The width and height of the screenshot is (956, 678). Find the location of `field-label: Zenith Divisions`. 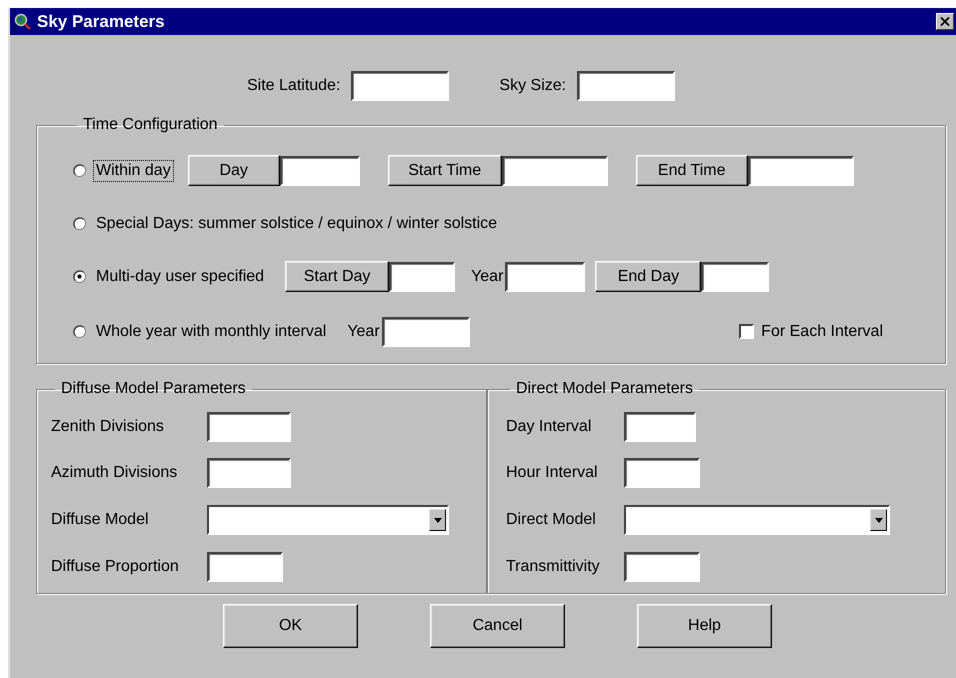

field-label: Zenith Divisions is located at coordinates (108, 427).